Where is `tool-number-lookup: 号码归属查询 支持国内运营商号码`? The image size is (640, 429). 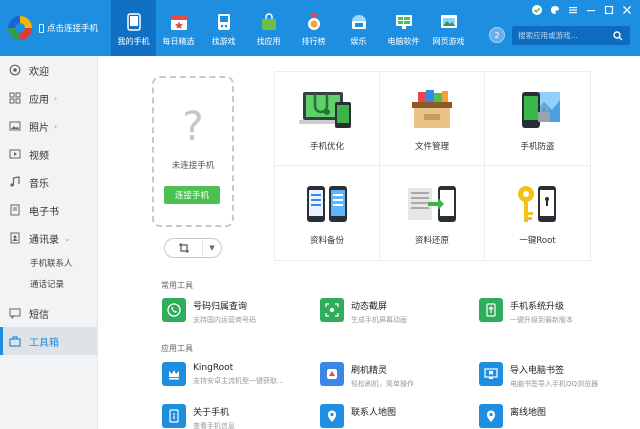
tool-number-lookup: 号码归属查询 支持国内运营商号码 is located at coordinates (237, 312).